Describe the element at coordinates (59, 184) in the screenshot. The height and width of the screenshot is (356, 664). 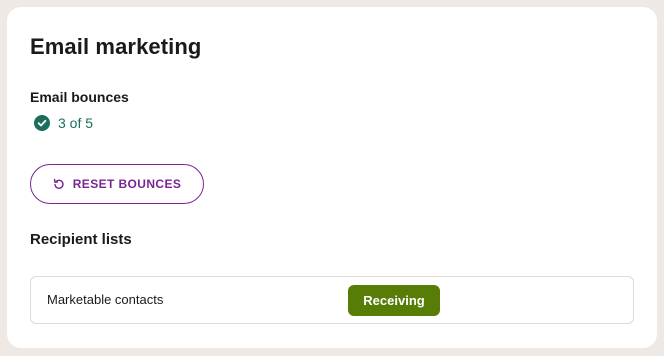
I see `reset-icon` at that location.